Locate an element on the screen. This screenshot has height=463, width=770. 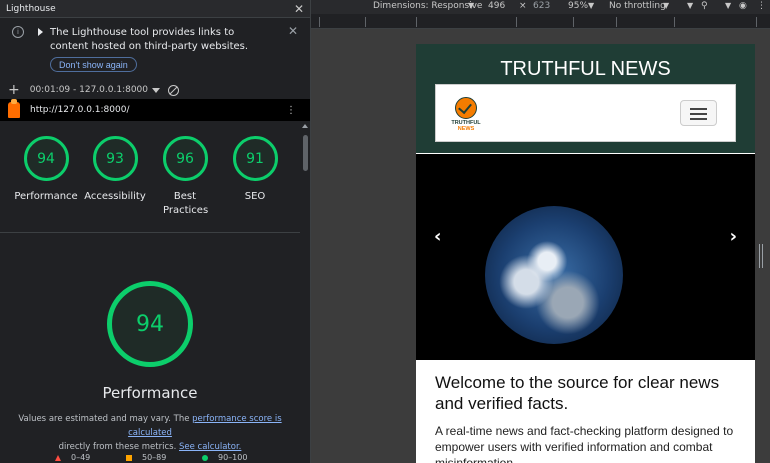
panel-titlebar: Lighthouse ✕ is located at coordinates (155, 9).